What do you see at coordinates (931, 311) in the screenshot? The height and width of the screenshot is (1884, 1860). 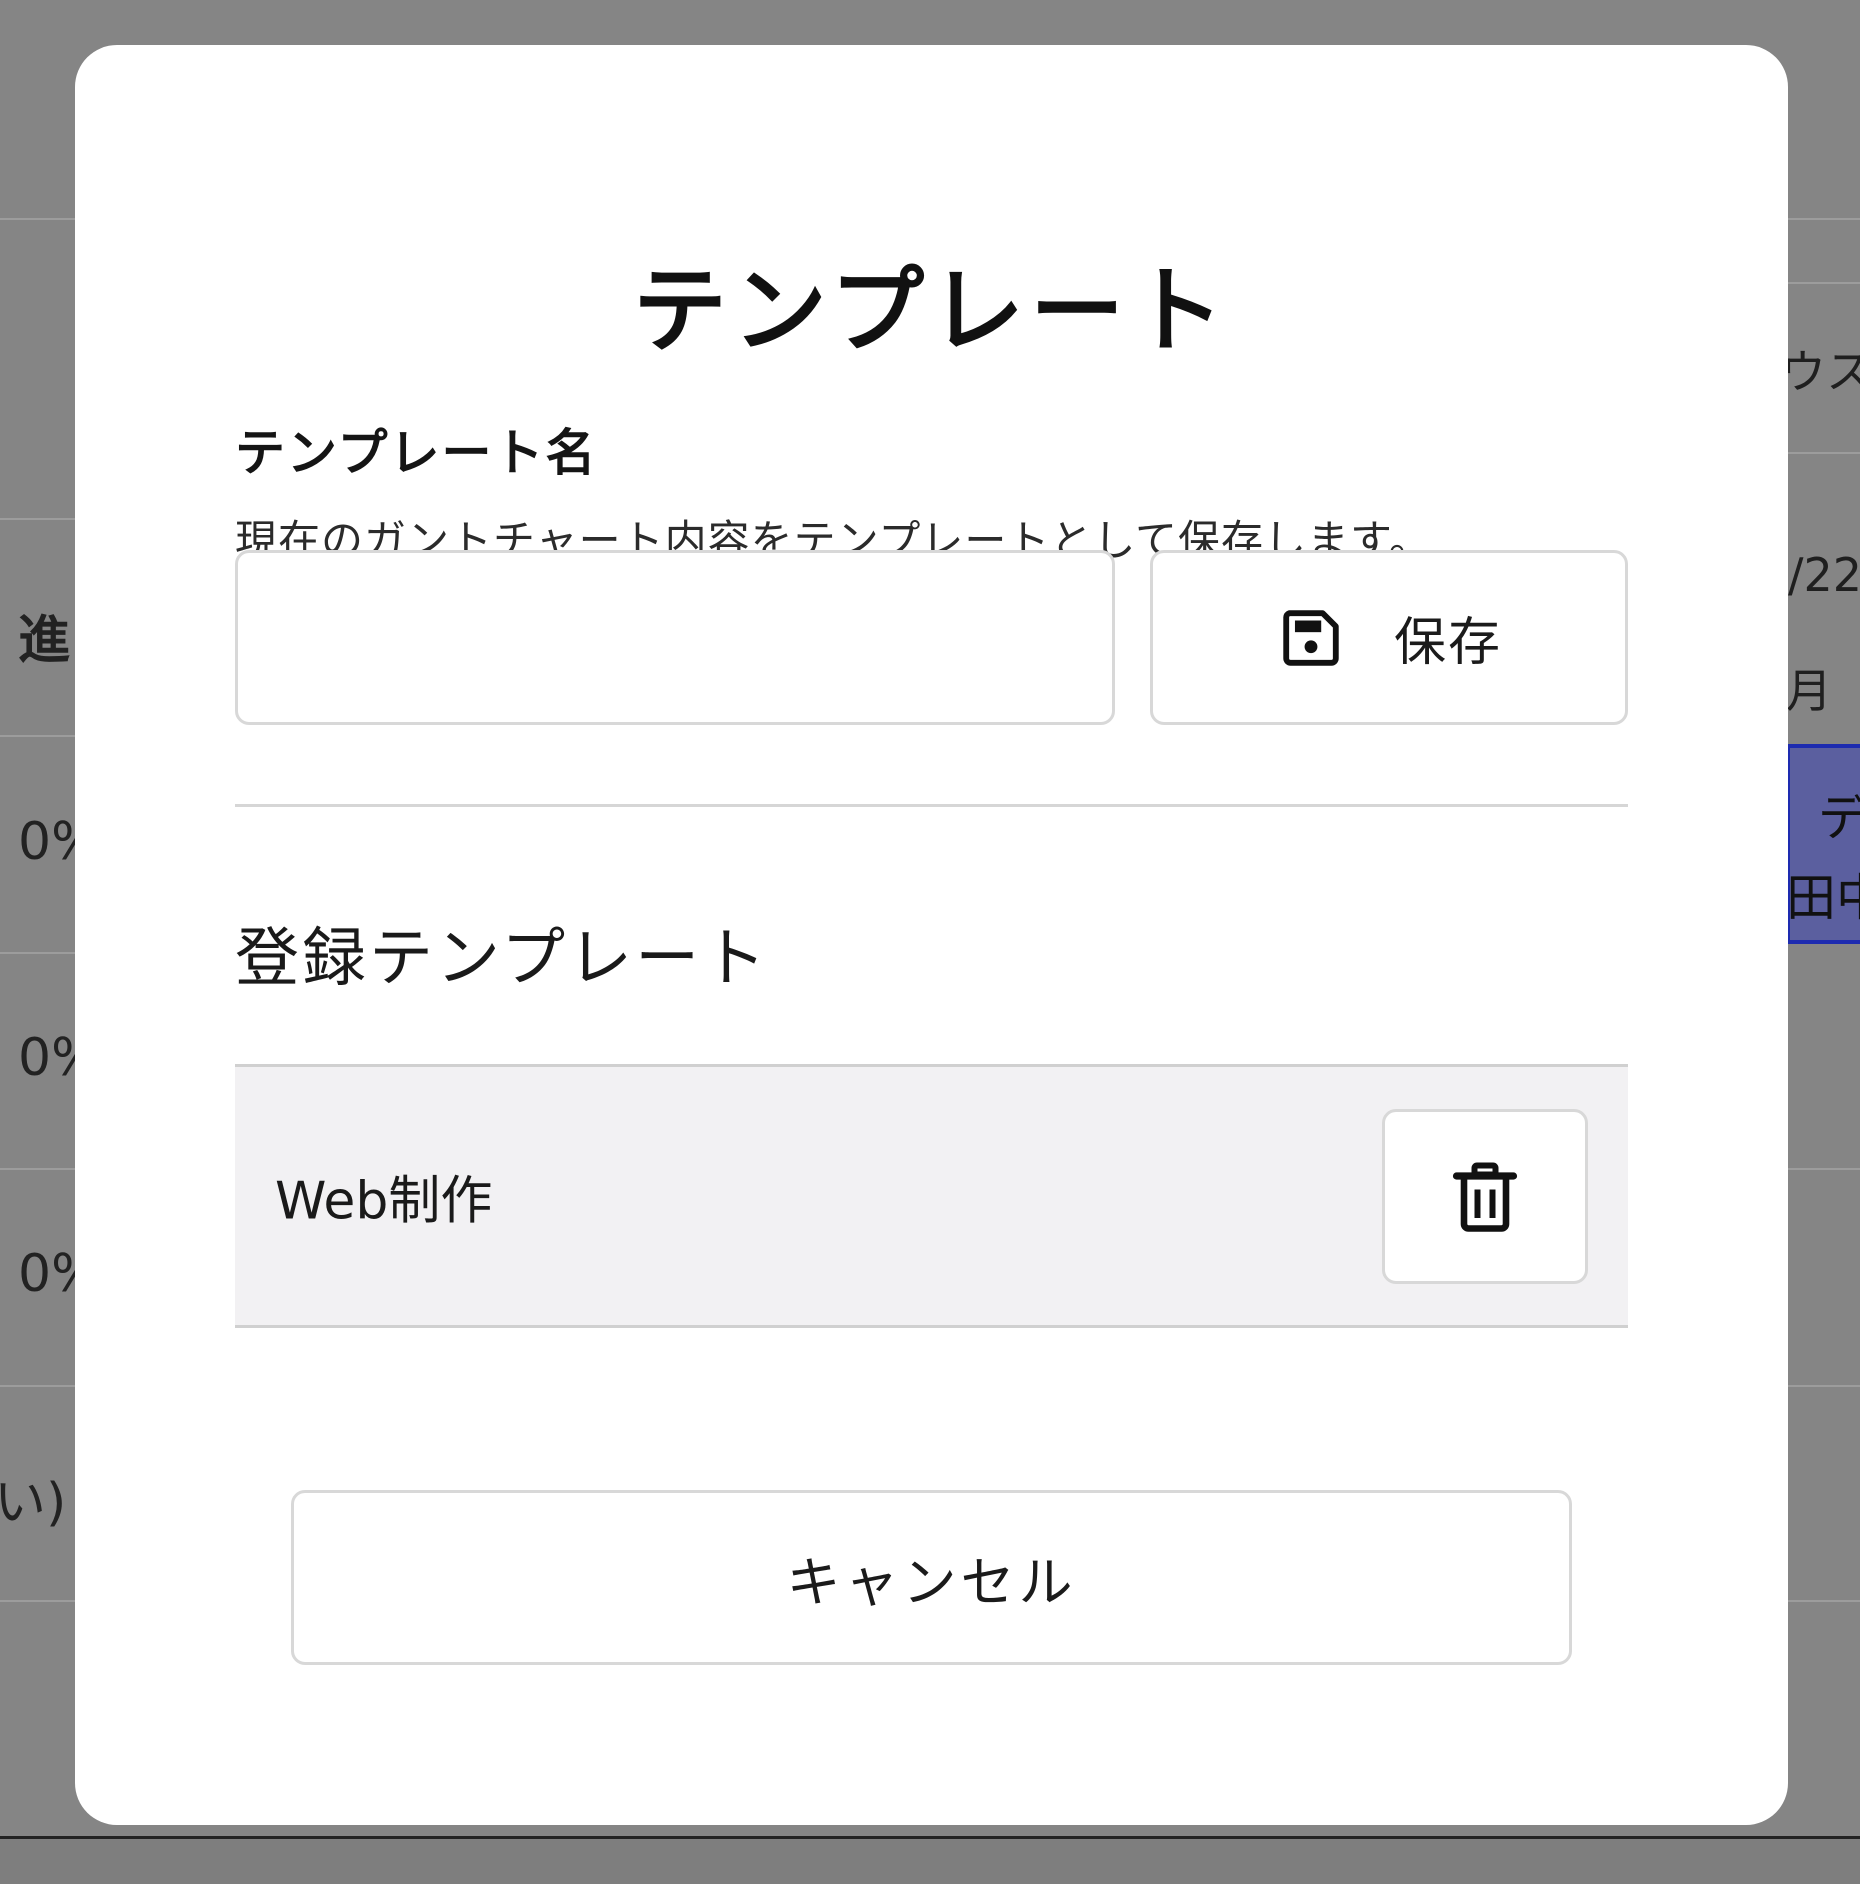 I see `modal-title: テンプレート` at bounding box center [931, 311].